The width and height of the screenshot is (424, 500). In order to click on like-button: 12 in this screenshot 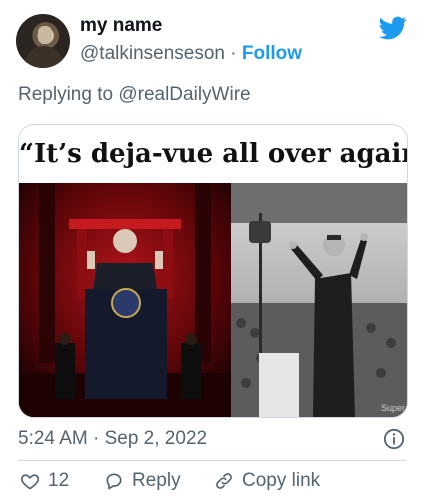, I will do `click(44, 481)`.